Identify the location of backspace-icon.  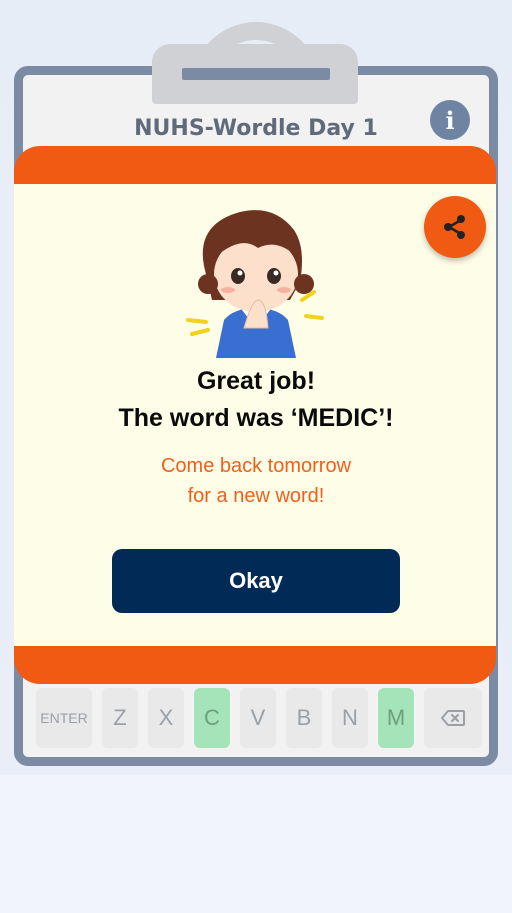
(453, 718).